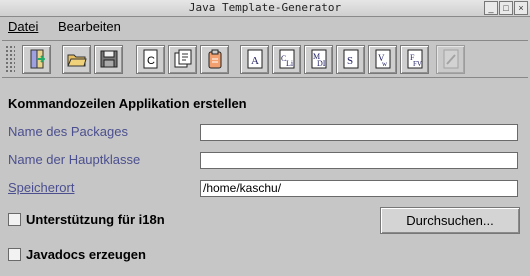  Describe the element at coordinates (506, 8) in the screenshot. I see `maximize-button: □` at that location.